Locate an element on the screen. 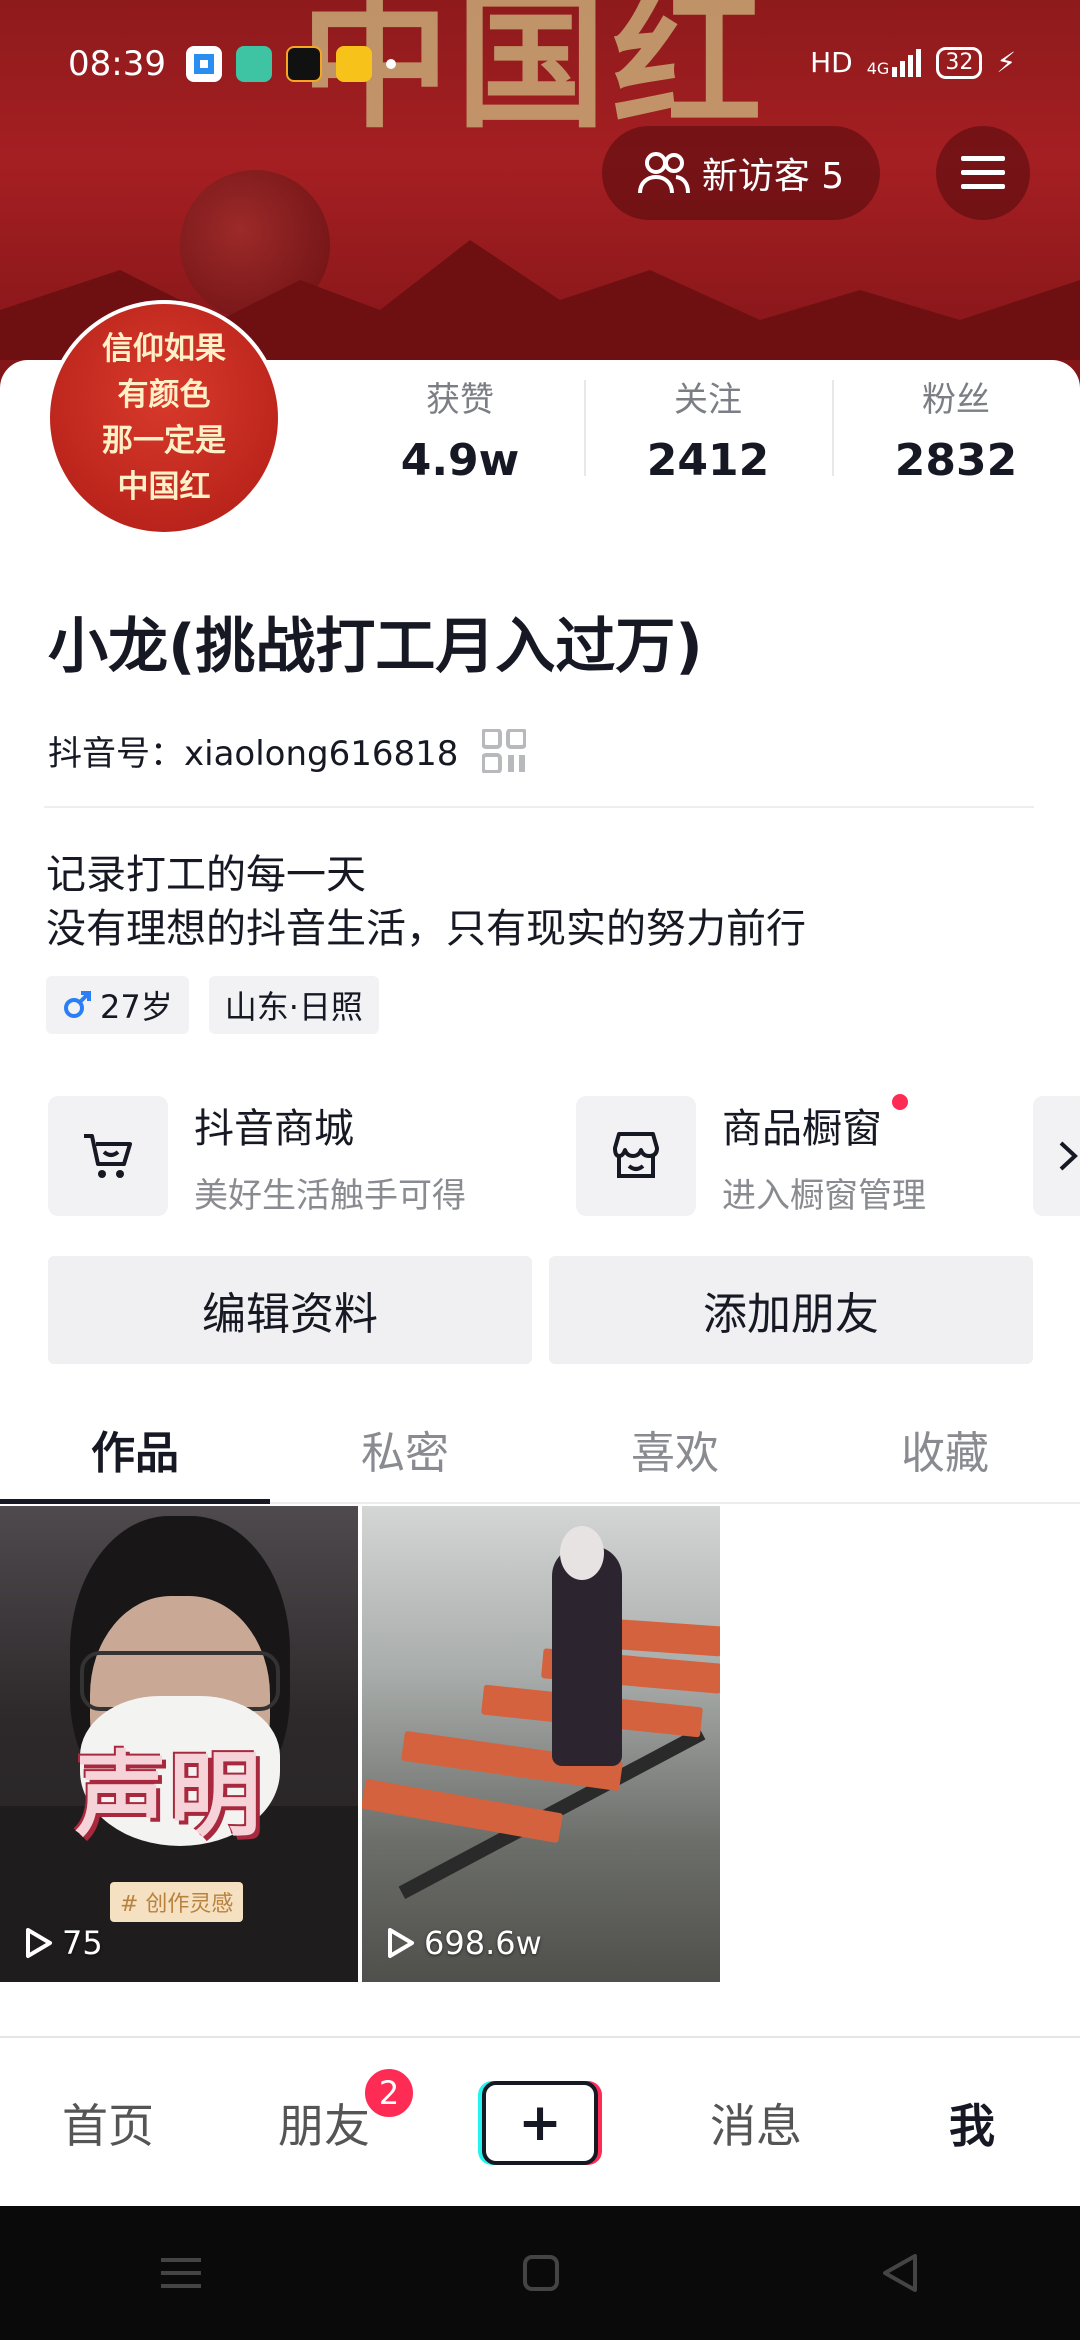 The width and height of the screenshot is (1080, 2340). video-thumbnail: 声明 # 创作灵感 75 is located at coordinates (179, 1744).